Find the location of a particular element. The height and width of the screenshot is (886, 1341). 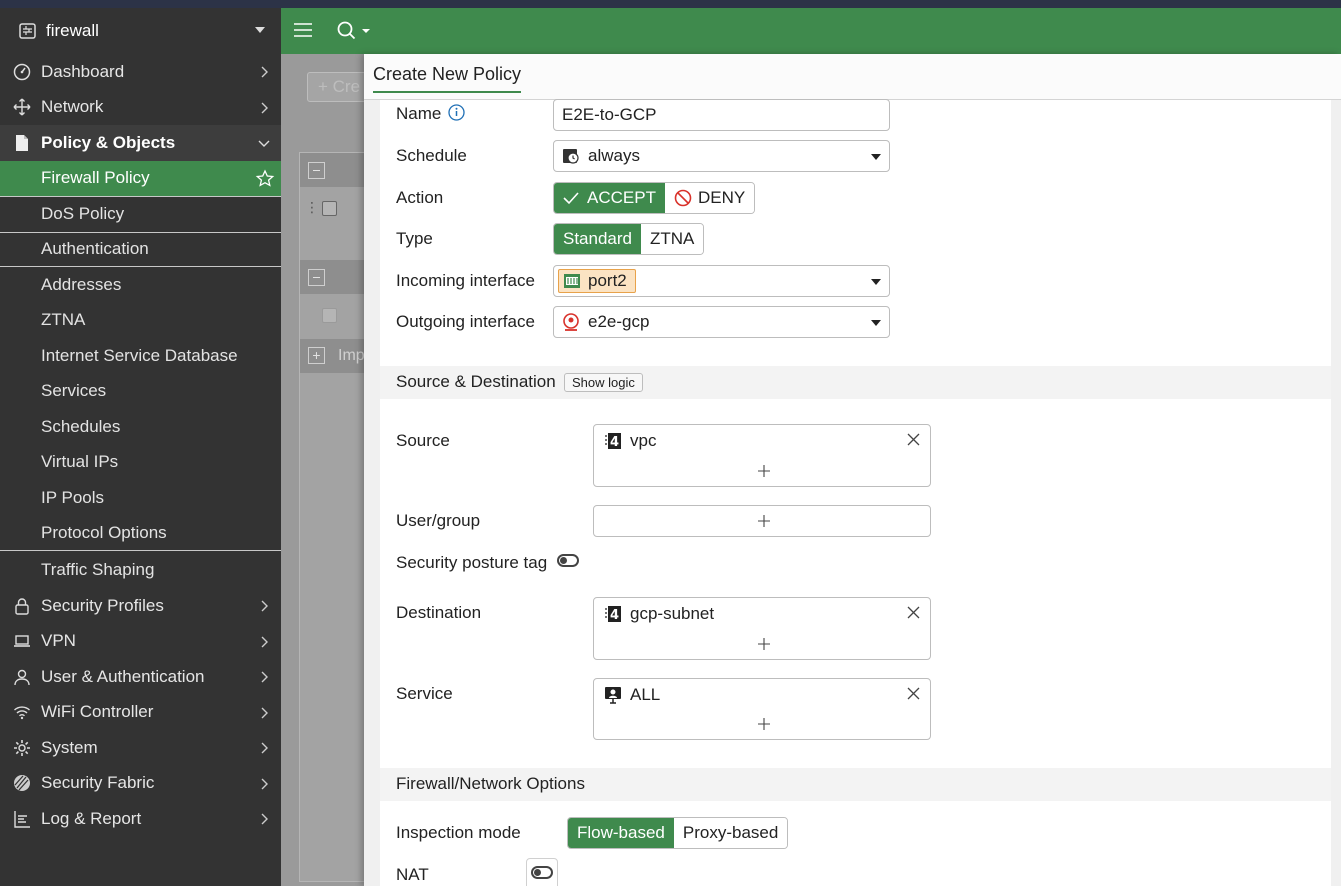

svg-text: 4 is located at coordinates (614, 615).